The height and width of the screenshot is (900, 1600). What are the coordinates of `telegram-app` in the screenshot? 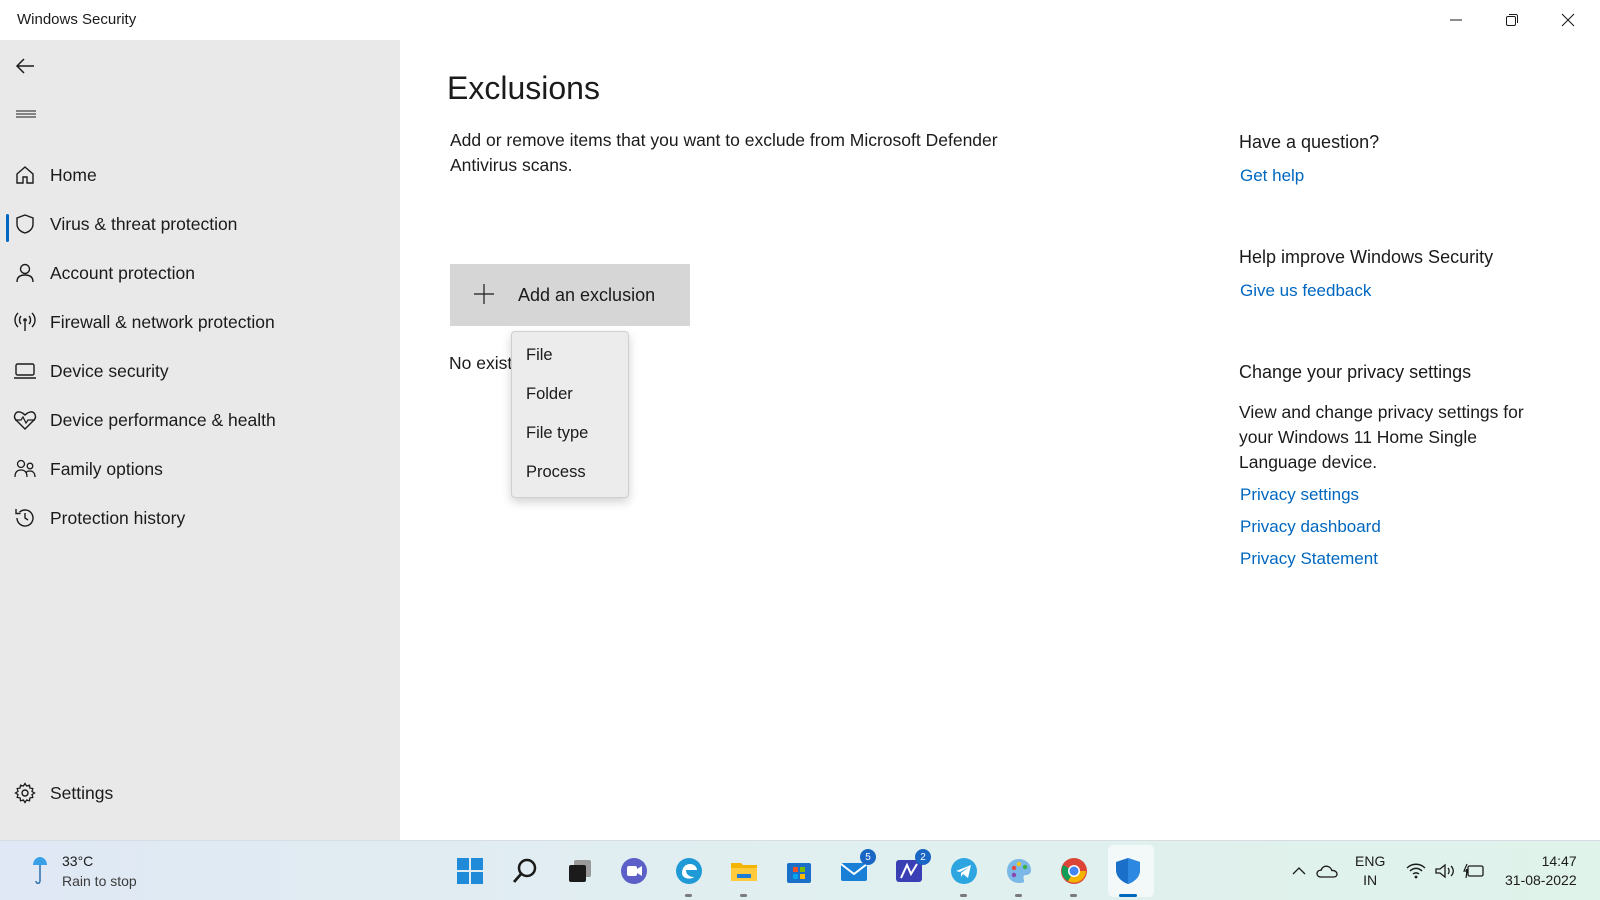 It's located at (964, 875).